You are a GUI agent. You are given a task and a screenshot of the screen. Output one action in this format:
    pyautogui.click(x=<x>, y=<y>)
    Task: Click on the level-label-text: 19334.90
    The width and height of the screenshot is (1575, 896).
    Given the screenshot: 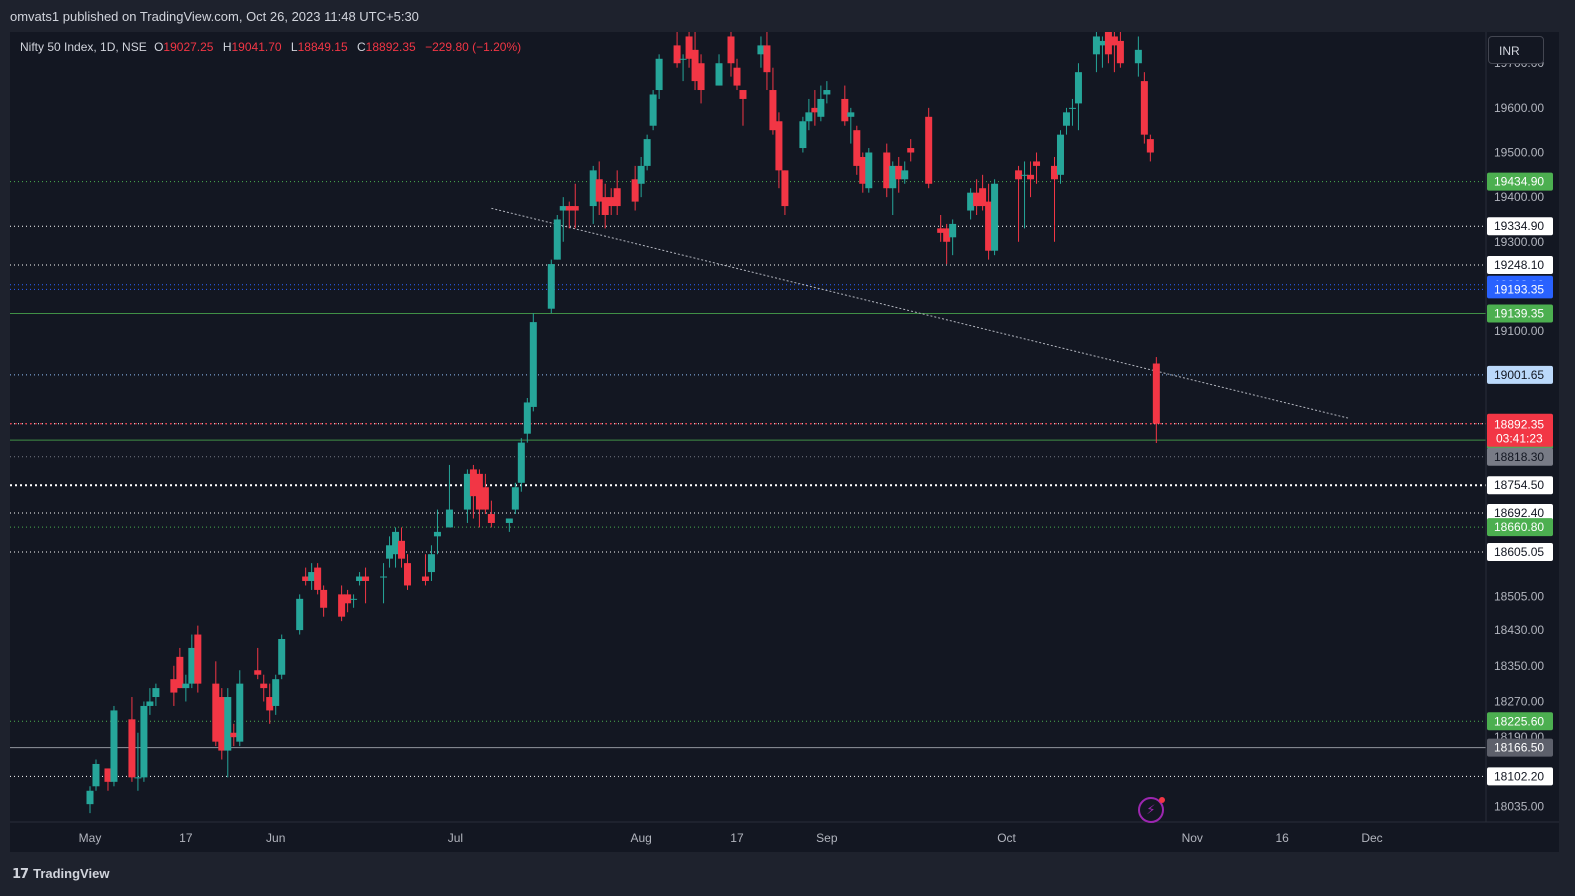 What is the action you would take?
    pyautogui.click(x=1519, y=226)
    